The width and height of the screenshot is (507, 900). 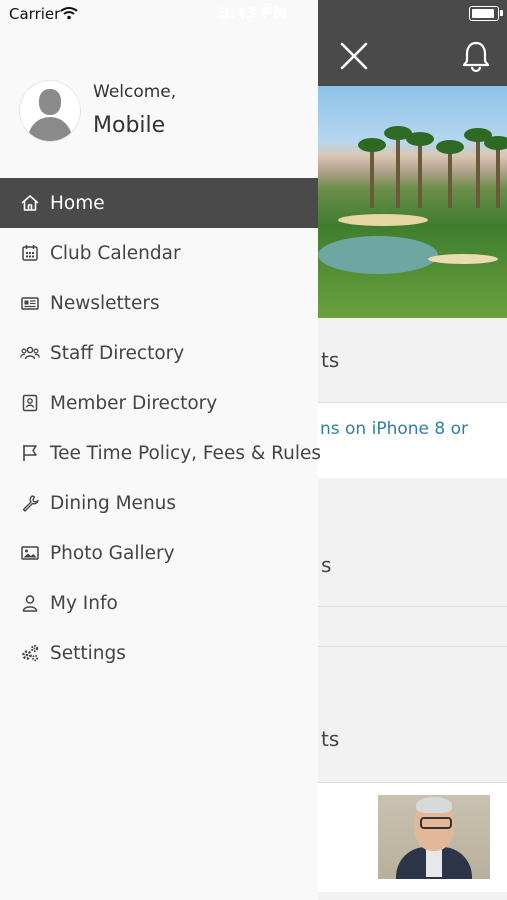 What do you see at coordinates (88, 653) in the screenshot?
I see `menu-item-label: Settings` at bounding box center [88, 653].